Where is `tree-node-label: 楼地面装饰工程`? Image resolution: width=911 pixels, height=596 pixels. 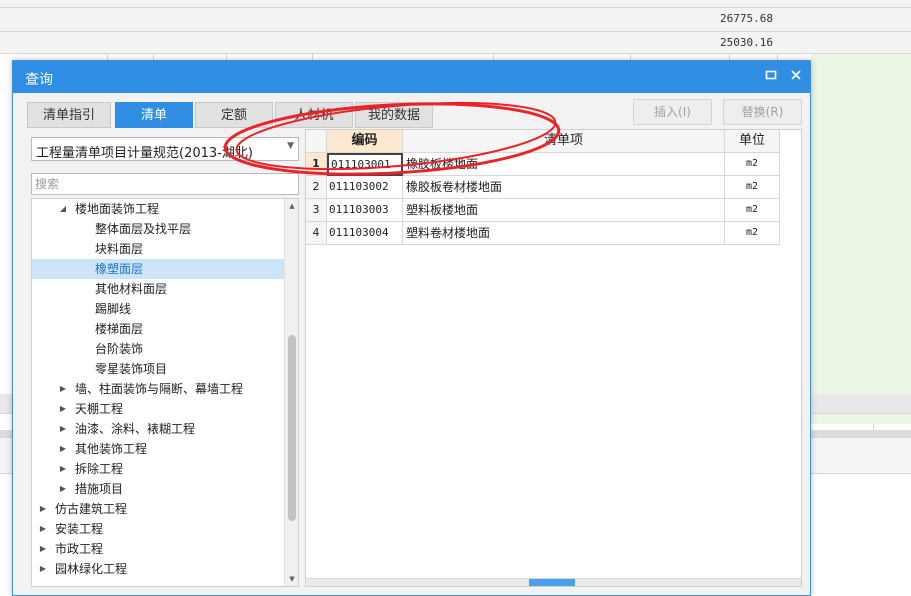 tree-node-label: 楼地面装饰工程 is located at coordinates (117, 209).